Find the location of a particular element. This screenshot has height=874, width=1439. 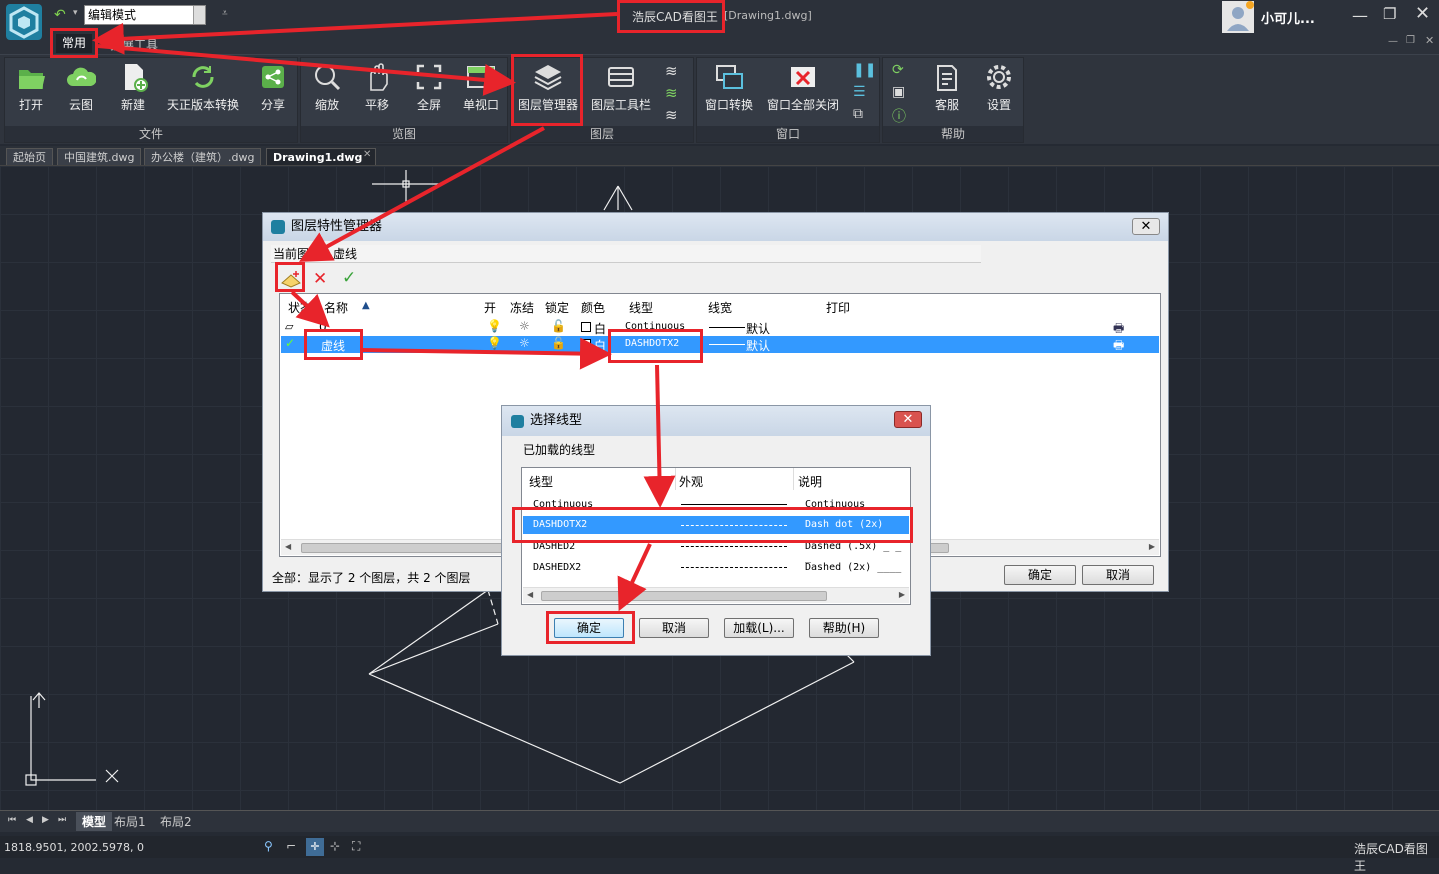

linetype-row: DASHED2 Dashed (.5x) _ _ _ is located at coordinates (716, 550).